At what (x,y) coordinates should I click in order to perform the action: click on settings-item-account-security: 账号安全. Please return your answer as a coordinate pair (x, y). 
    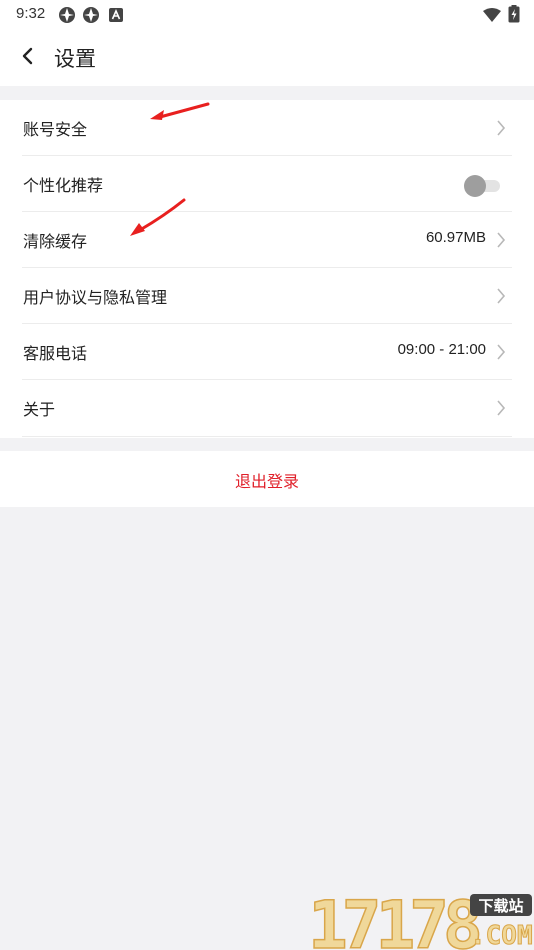
    Looking at the image, I should click on (267, 128).